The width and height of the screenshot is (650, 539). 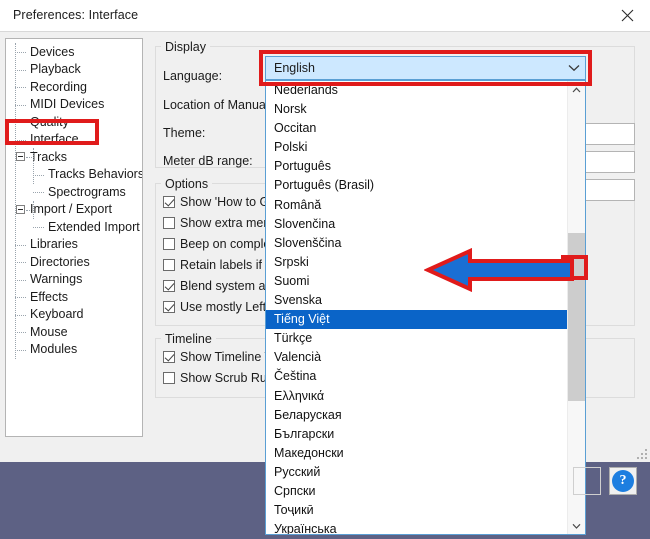 I want to click on language-option: Português (Brasil), so click(x=416, y=185).